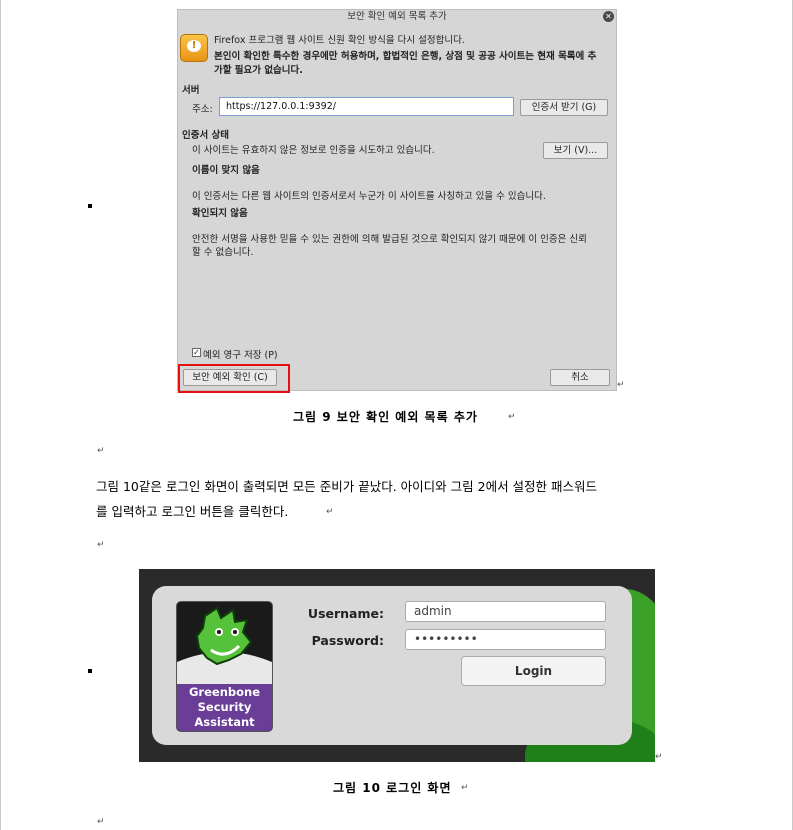 The width and height of the screenshot is (793, 830). I want to click on address-input: https://127.0.0.1:9392/, so click(366, 106).